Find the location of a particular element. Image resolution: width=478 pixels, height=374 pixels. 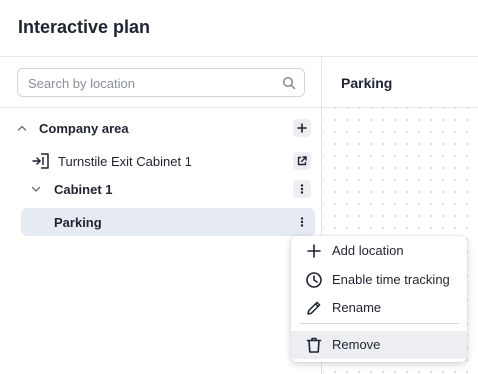

open-external-icon is located at coordinates (302, 161).